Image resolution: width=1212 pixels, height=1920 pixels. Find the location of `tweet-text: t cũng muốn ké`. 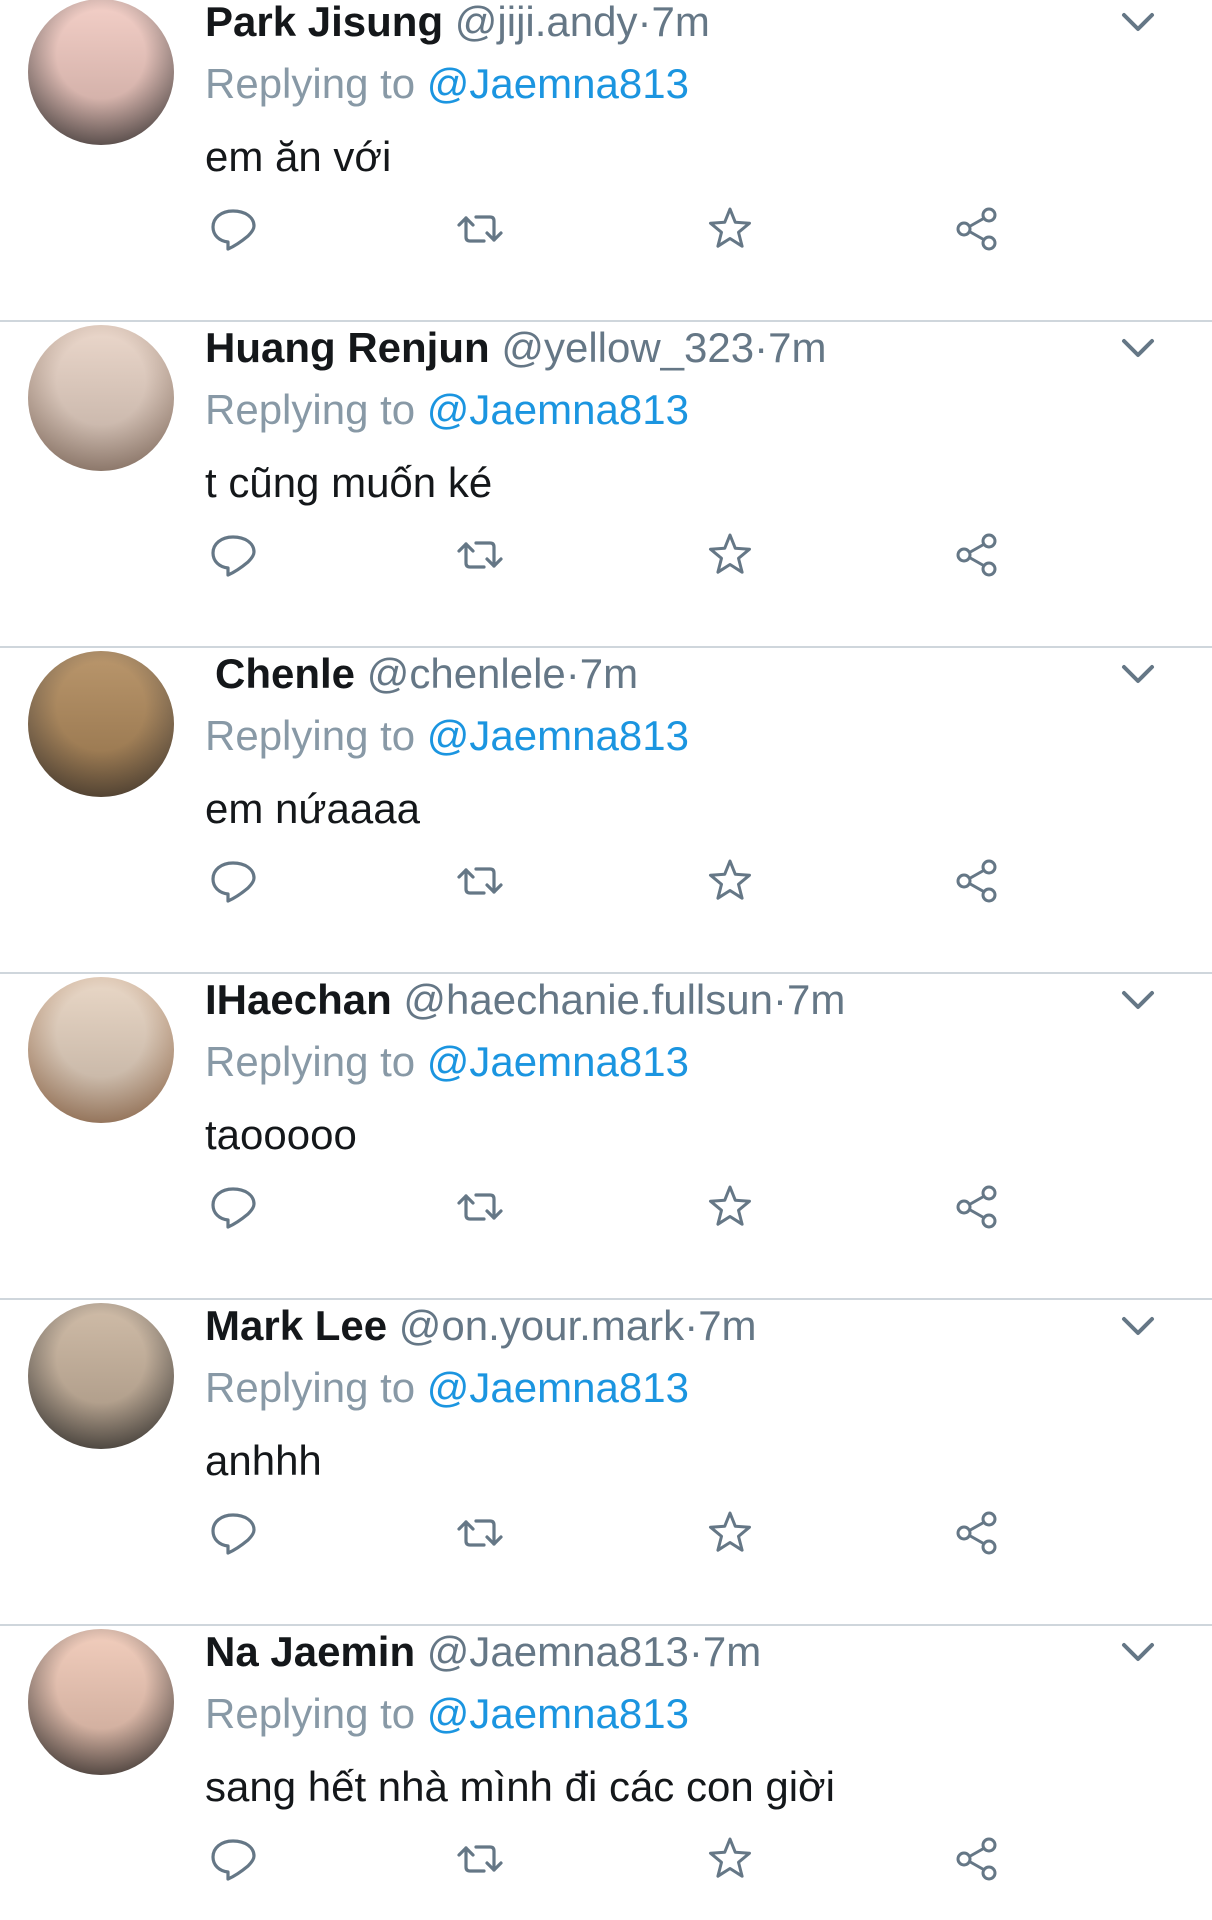

tweet-text: t cũng muốn ké is located at coordinates (349, 482).